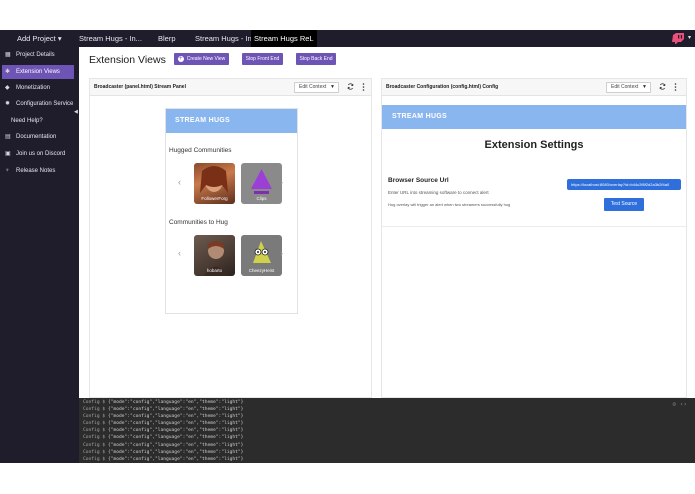 Image resolution: width=695 pixels, height=494 pixels. I want to click on community-name: Clips, so click(261, 198).